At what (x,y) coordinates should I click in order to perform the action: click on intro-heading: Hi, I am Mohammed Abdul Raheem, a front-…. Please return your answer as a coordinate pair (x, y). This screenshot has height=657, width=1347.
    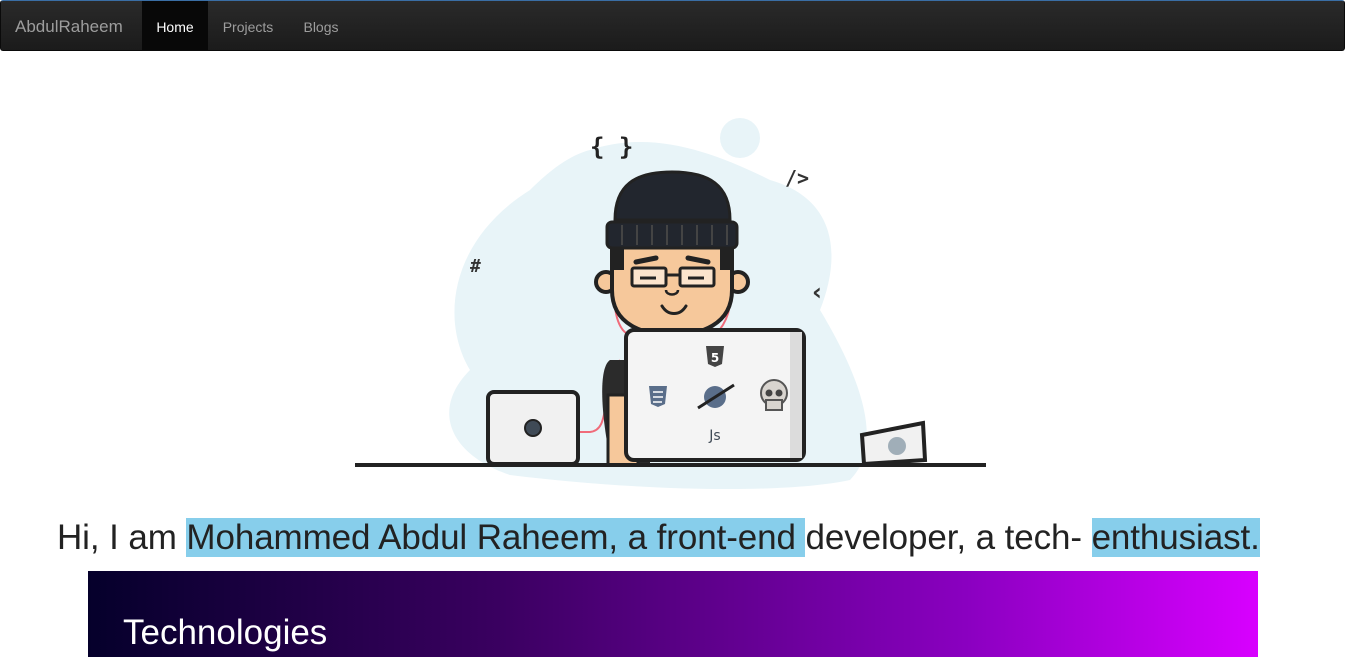
    Looking at the image, I should click on (658, 538).